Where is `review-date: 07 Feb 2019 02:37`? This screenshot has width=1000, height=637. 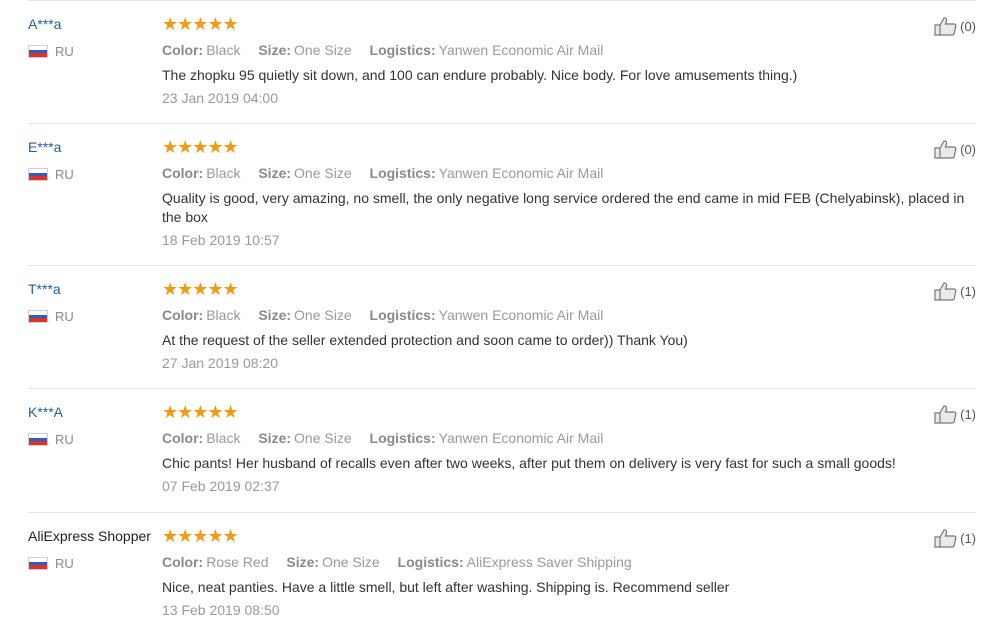 review-date: 07 Feb 2019 02:37 is located at coordinates (221, 486).